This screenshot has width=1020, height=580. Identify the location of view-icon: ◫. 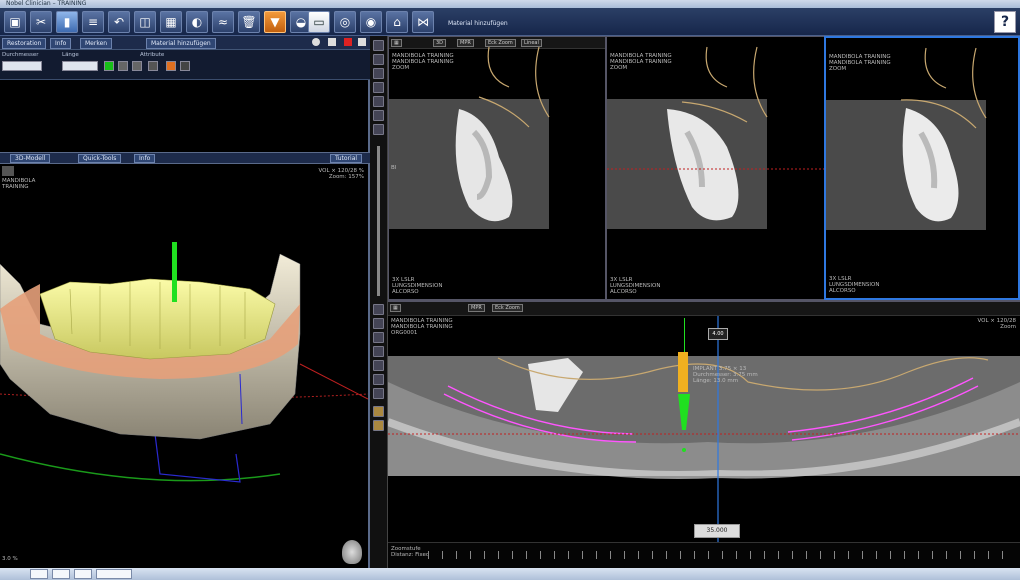
(145, 22).